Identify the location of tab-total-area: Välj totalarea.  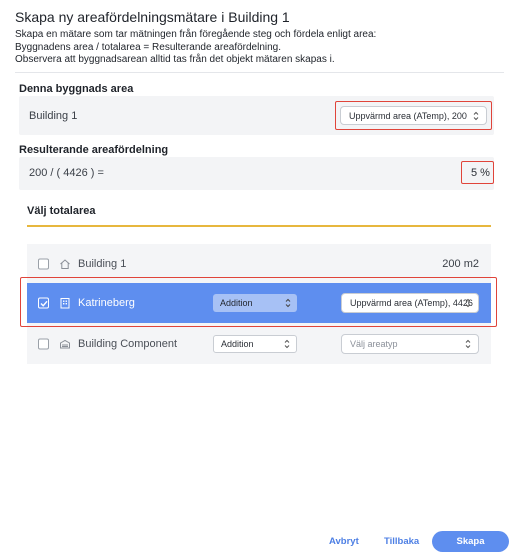
(61, 211).